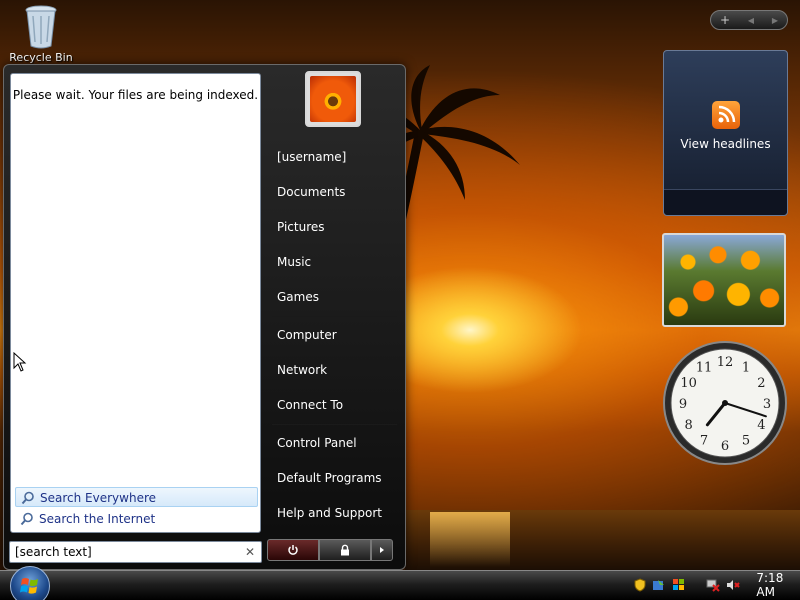  Describe the element at coordinates (317, 443) in the screenshot. I see `control-panel-link: Control Panel` at that location.